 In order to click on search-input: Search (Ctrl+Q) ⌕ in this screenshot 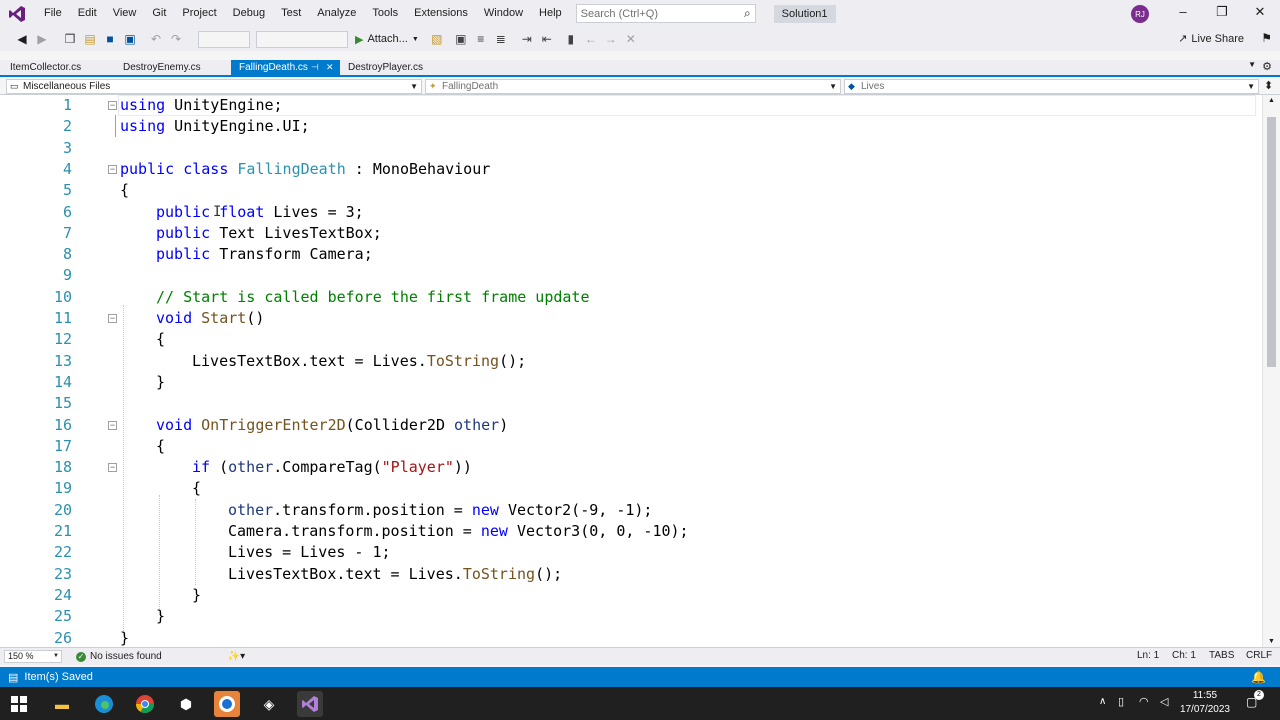, I will do `click(665, 13)`.